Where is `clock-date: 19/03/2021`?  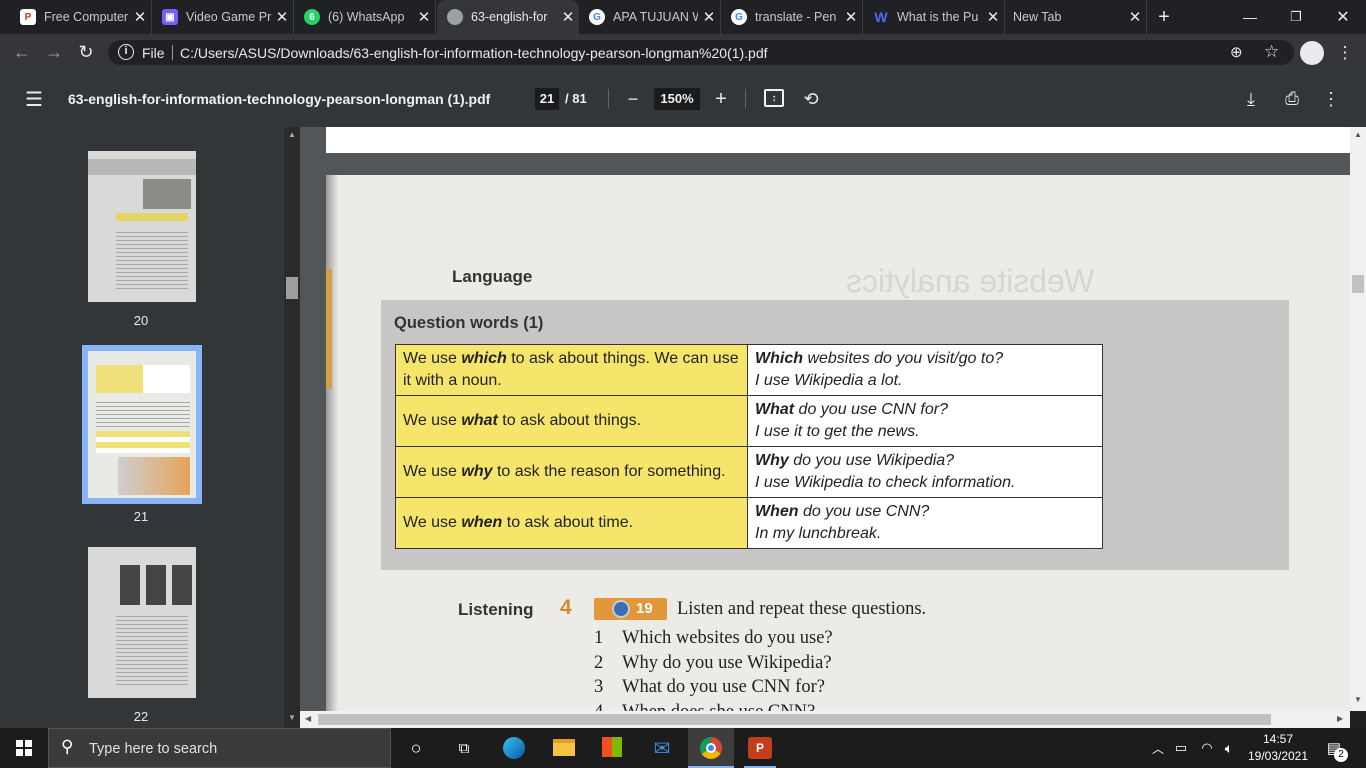 clock-date: 19/03/2021 is located at coordinates (1278, 756).